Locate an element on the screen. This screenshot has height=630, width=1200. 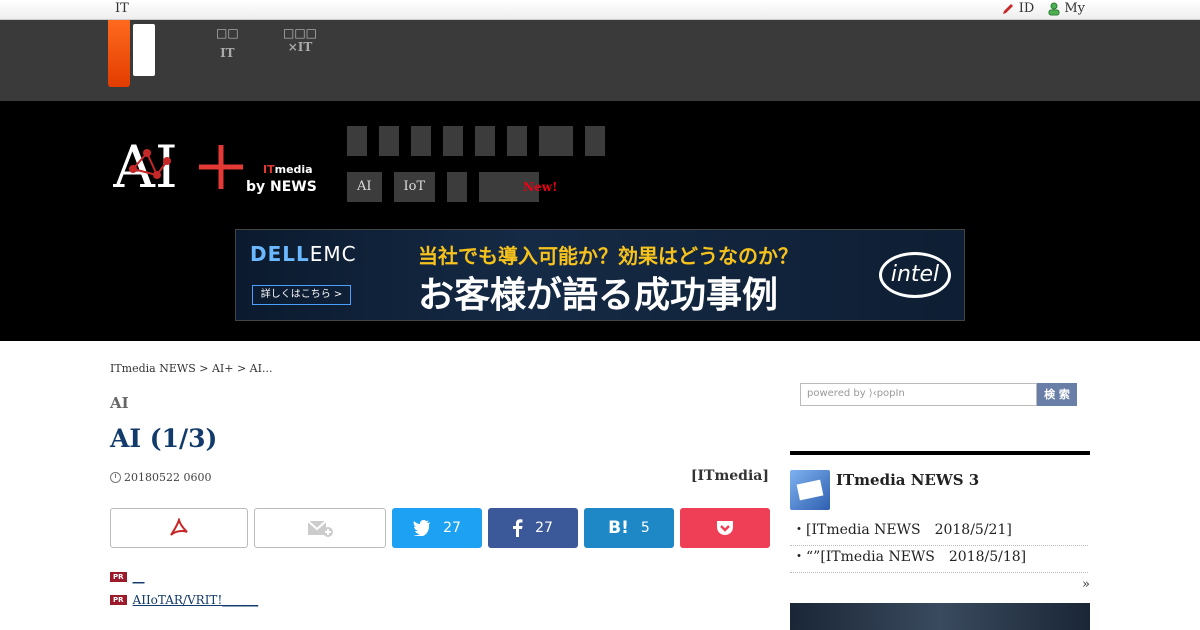
facebook-count: 27 is located at coordinates (544, 528).